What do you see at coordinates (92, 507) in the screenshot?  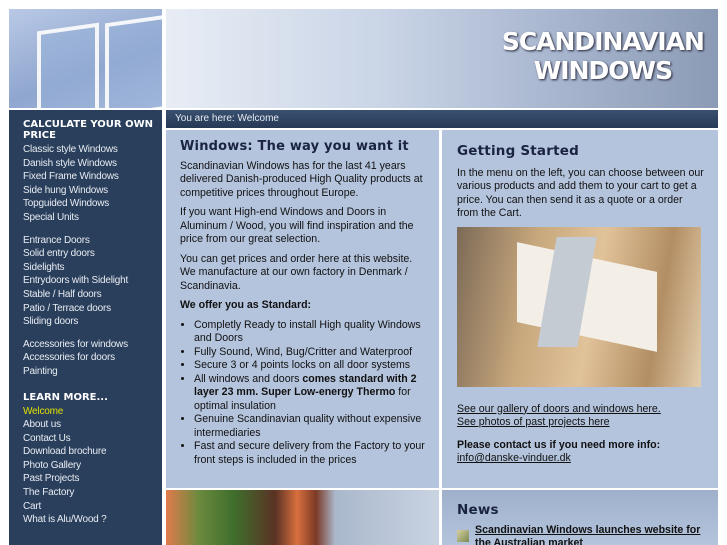 I see `sidebar-item-cart: Cart` at bounding box center [92, 507].